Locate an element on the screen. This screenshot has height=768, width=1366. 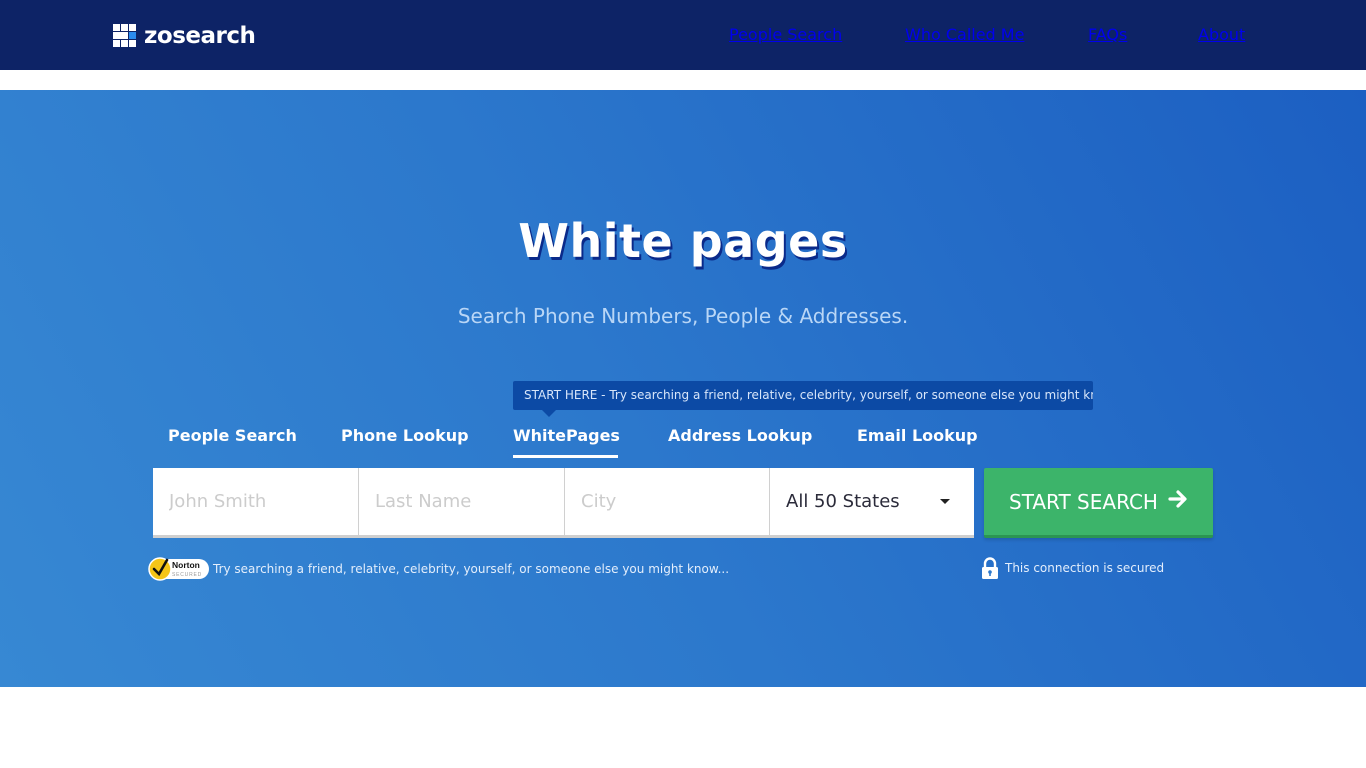
tab-address-lookup: Address Lookup is located at coordinates (740, 436).